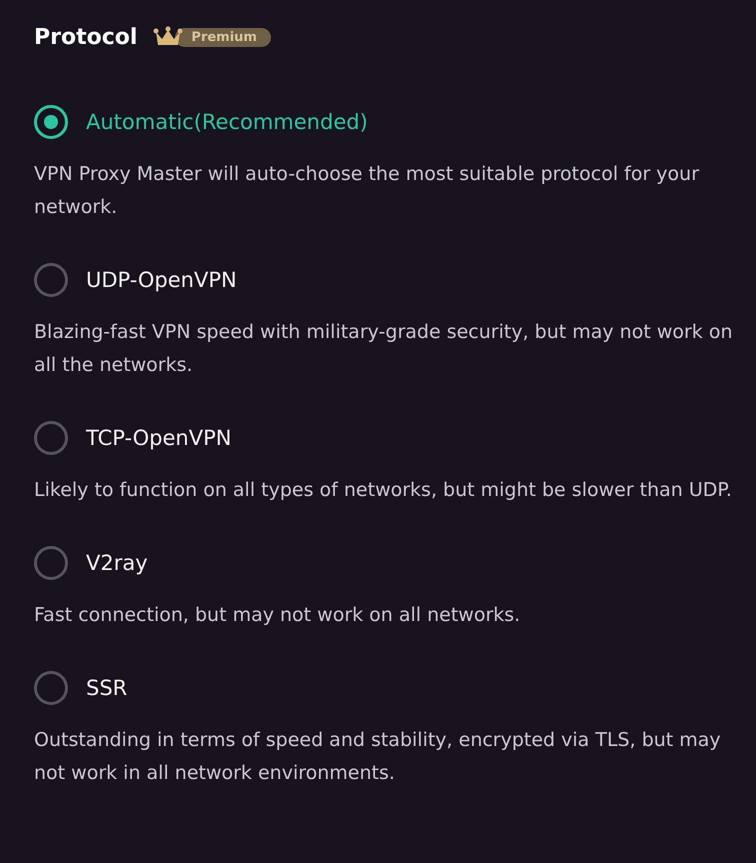  What do you see at coordinates (378, 757) in the screenshot?
I see `option-description: Outstanding in terms of speed and stability, encrypted via TLS, but may not work in all network environments.` at bounding box center [378, 757].